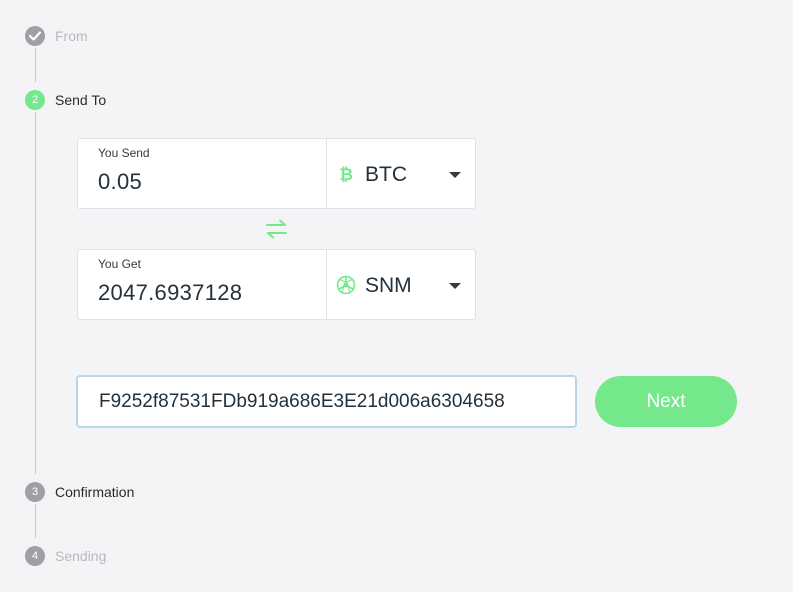 The image size is (793, 592). I want to click on get-caption: You Get, so click(119, 264).